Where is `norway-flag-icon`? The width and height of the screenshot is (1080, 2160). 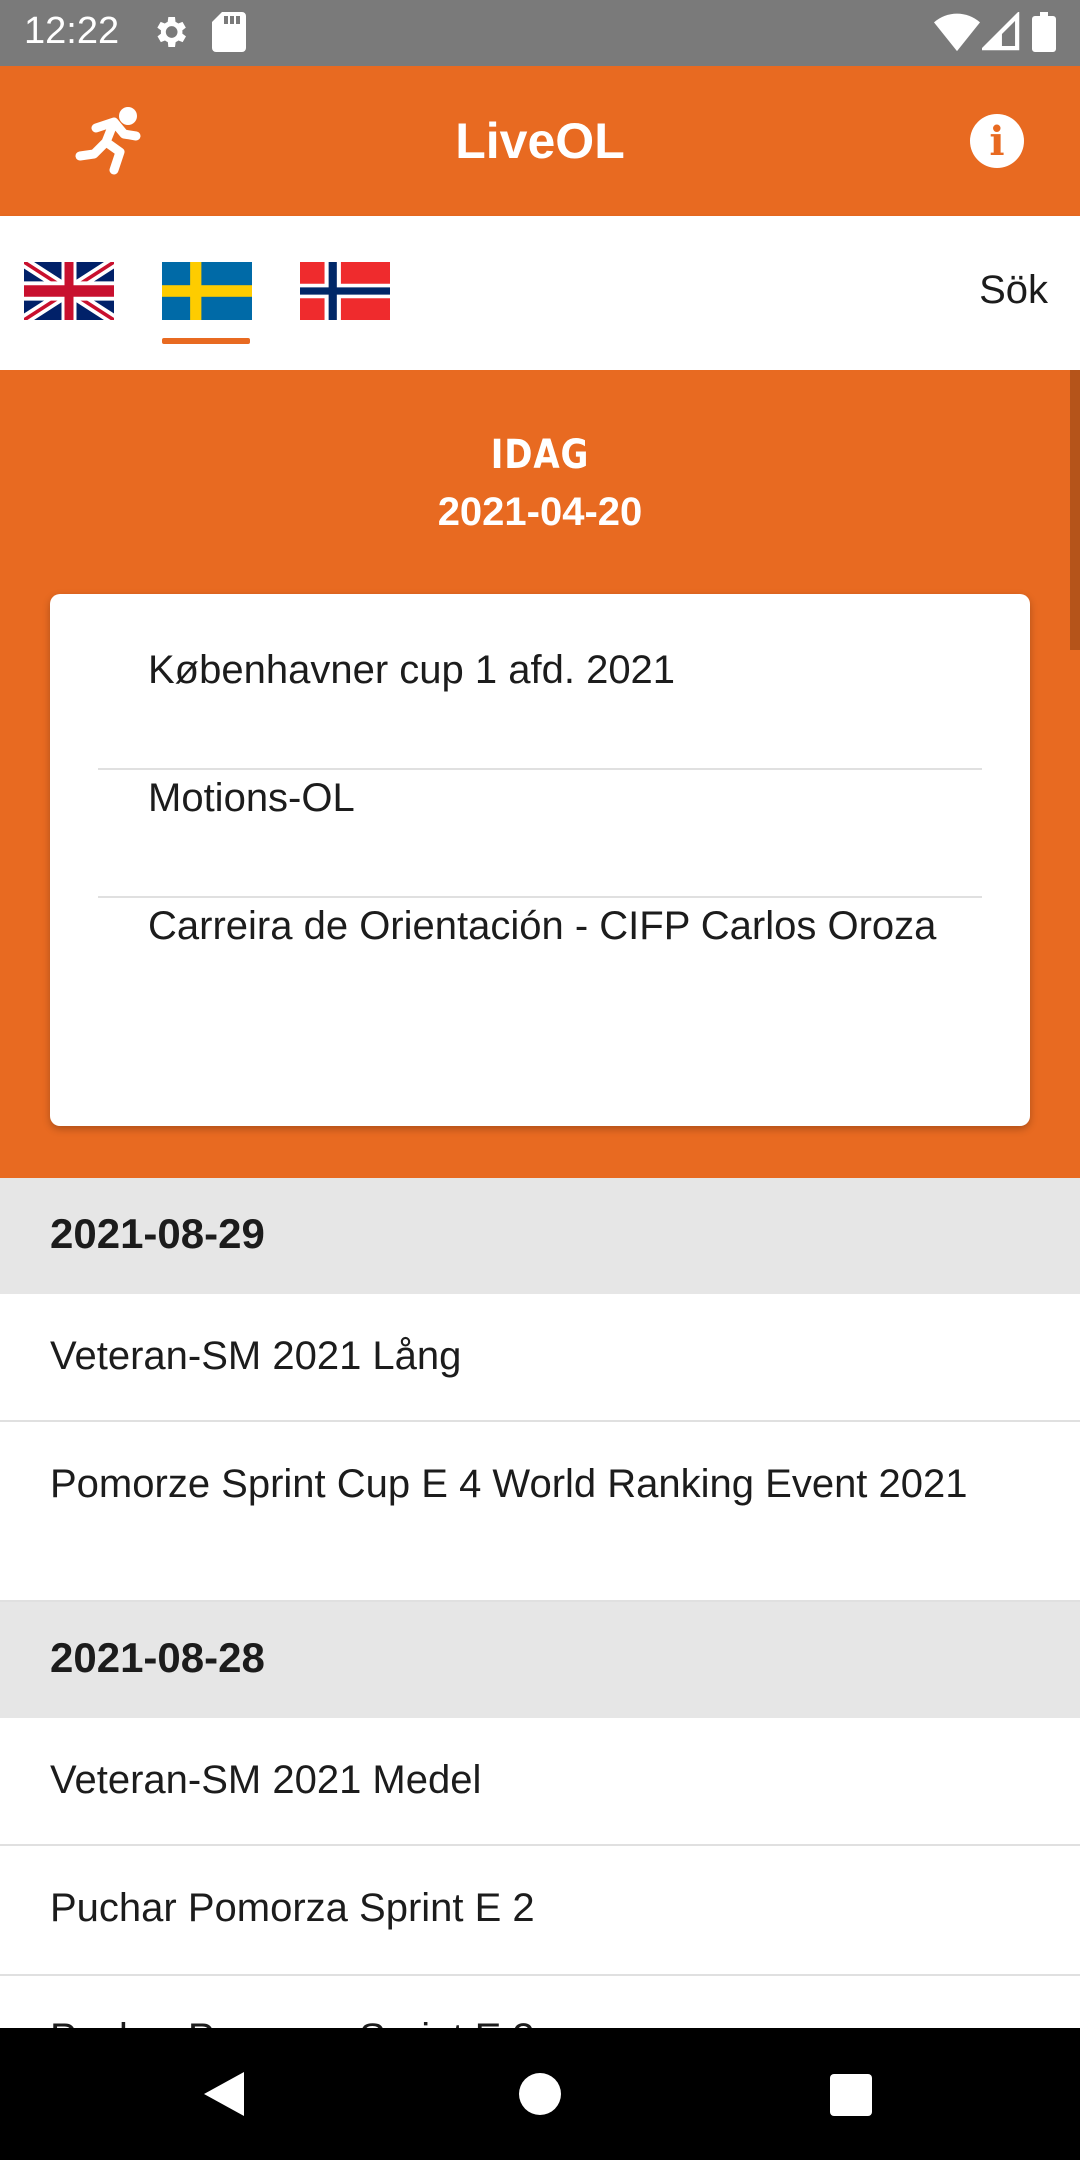
norway-flag-icon is located at coordinates (345, 291).